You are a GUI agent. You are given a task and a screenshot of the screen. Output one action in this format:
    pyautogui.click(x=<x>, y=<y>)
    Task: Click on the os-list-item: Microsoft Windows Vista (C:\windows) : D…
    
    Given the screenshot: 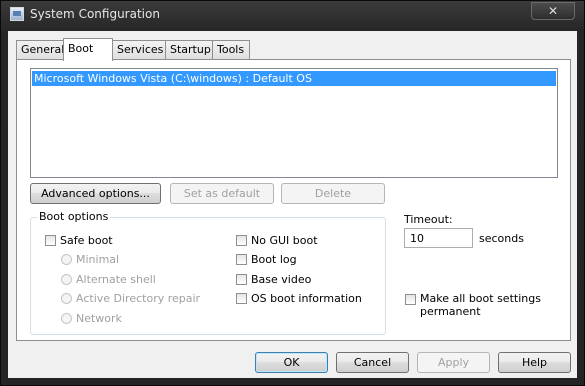 What is the action you would take?
    pyautogui.click(x=294, y=78)
    